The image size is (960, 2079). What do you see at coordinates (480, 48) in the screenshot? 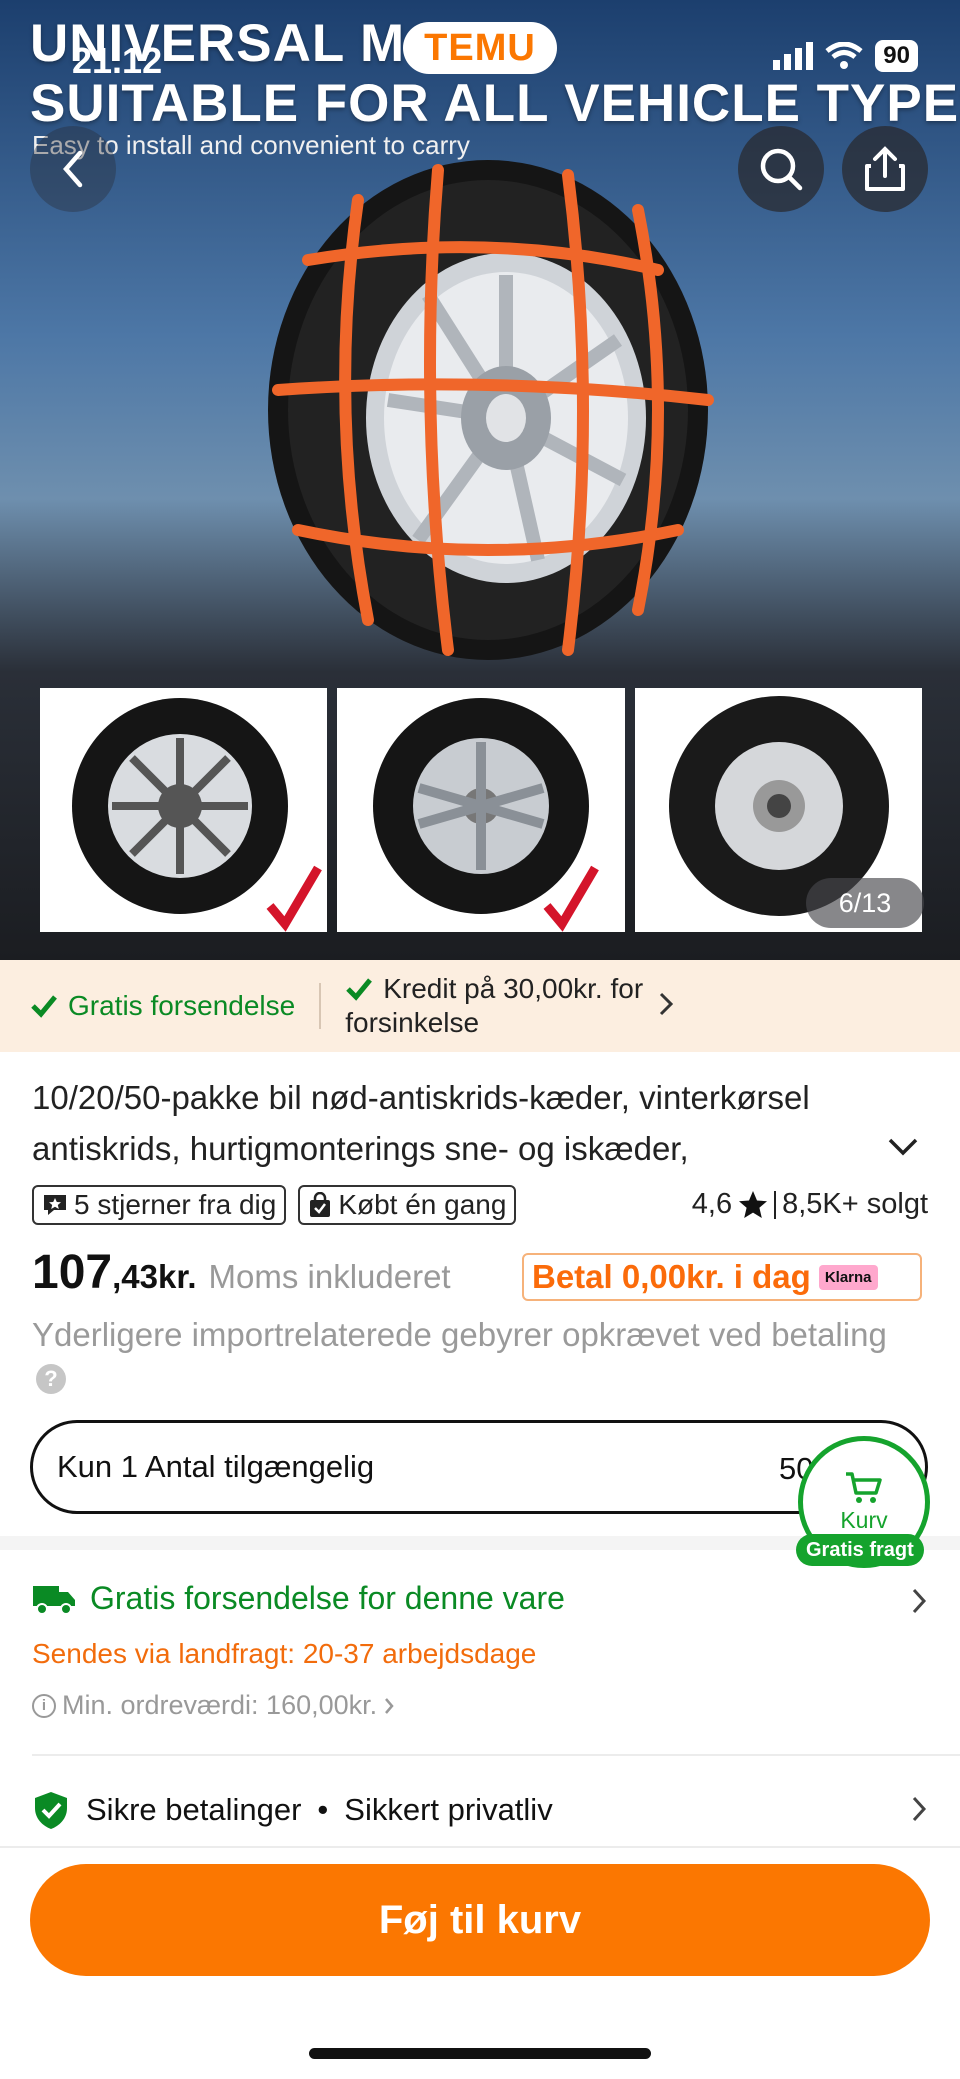
I see `temu-logo: TEMU` at bounding box center [480, 48].